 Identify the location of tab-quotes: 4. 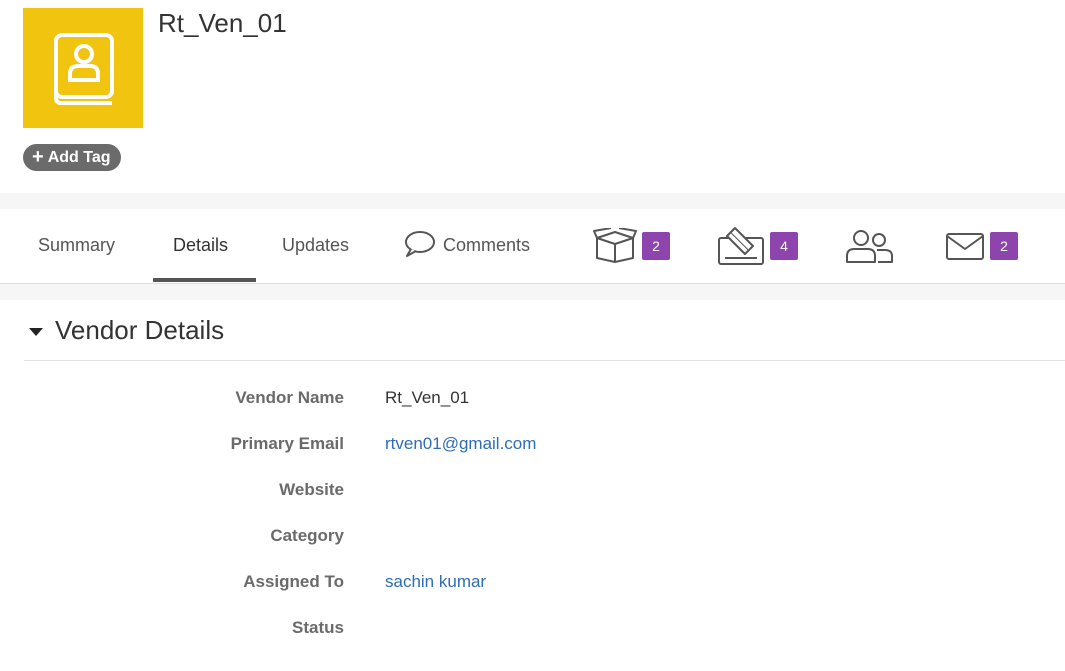
(757, 245).